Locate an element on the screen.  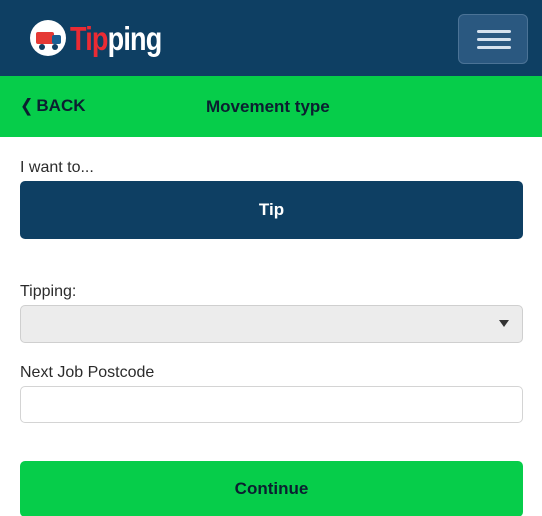
back-label: BACK is located at coordinates (61, 105).